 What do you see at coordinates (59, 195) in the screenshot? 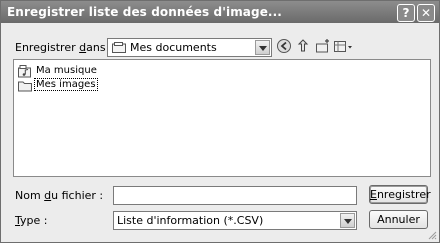
I see `filename-label: Nom du fichier :` at bounding box center [59, 195].